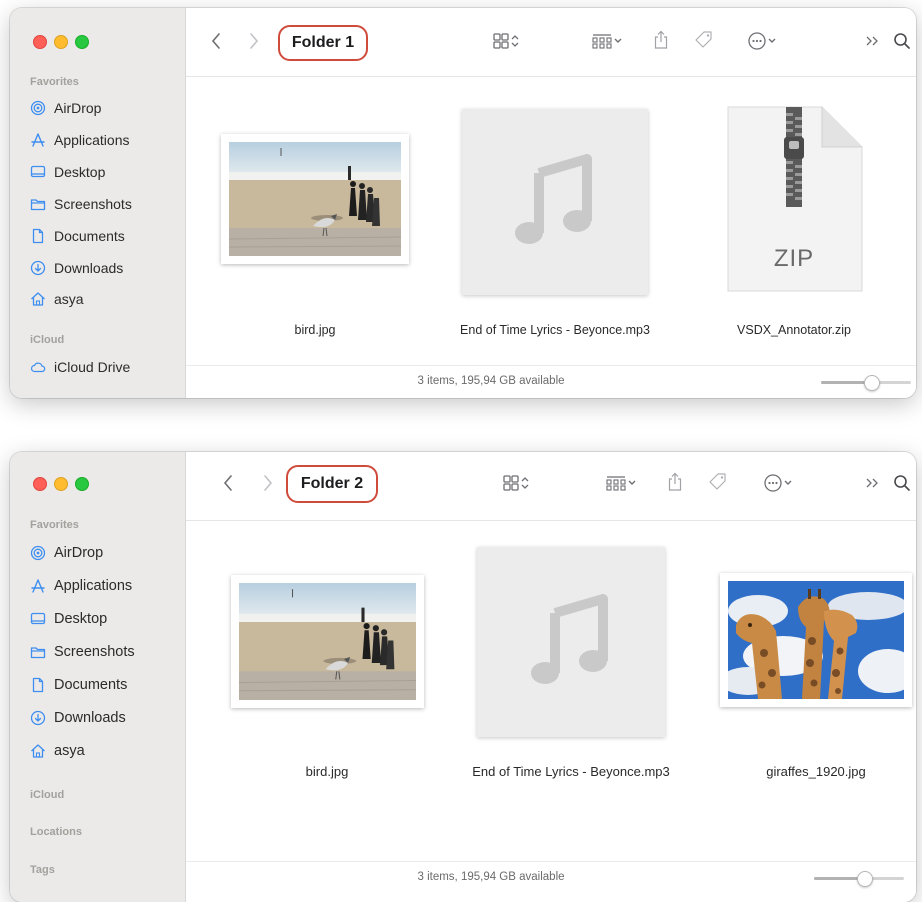 The width and height of the screenshot is (922, 902). I want to click on share-icon, so click(675, 482).